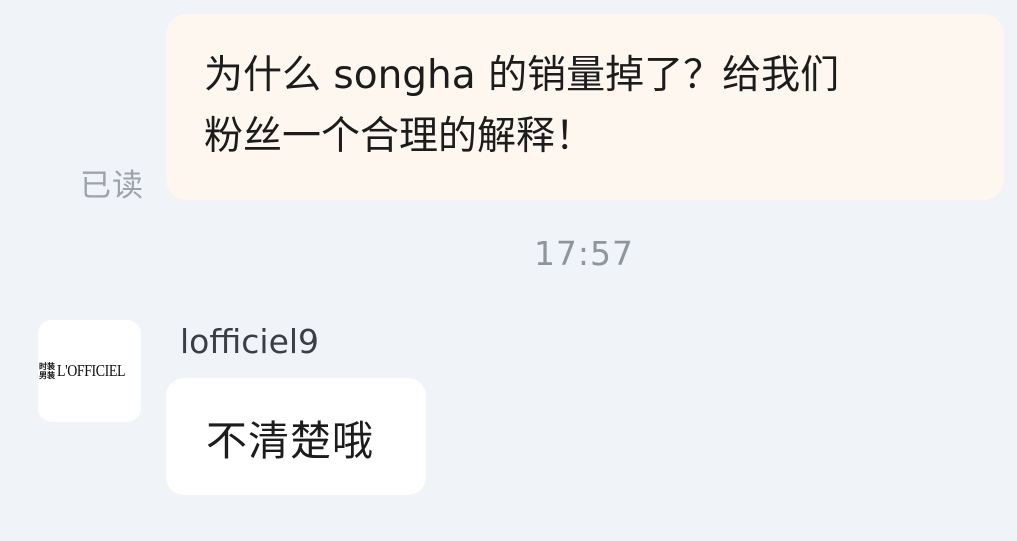 Image resolution: width=1017 pixels, height=541 pixels. What do you see at coordinates (46, 375) in the screenshot?
I see `logo-cn-bottom: 男装` at bounding box center [46, 375].